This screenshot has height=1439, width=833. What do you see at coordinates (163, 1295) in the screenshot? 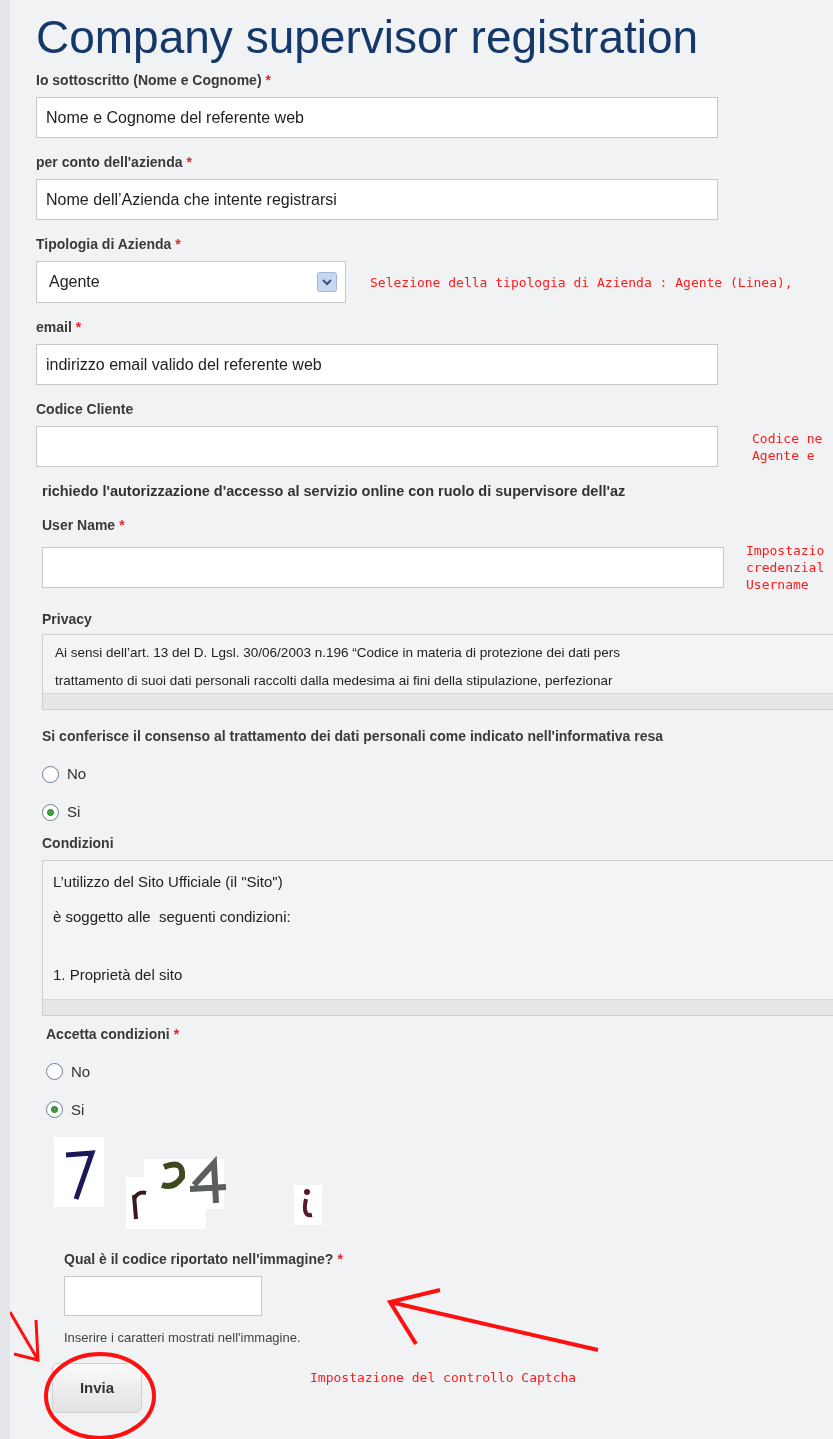
I see `captcha-input` at bounding box center [163, 1295].